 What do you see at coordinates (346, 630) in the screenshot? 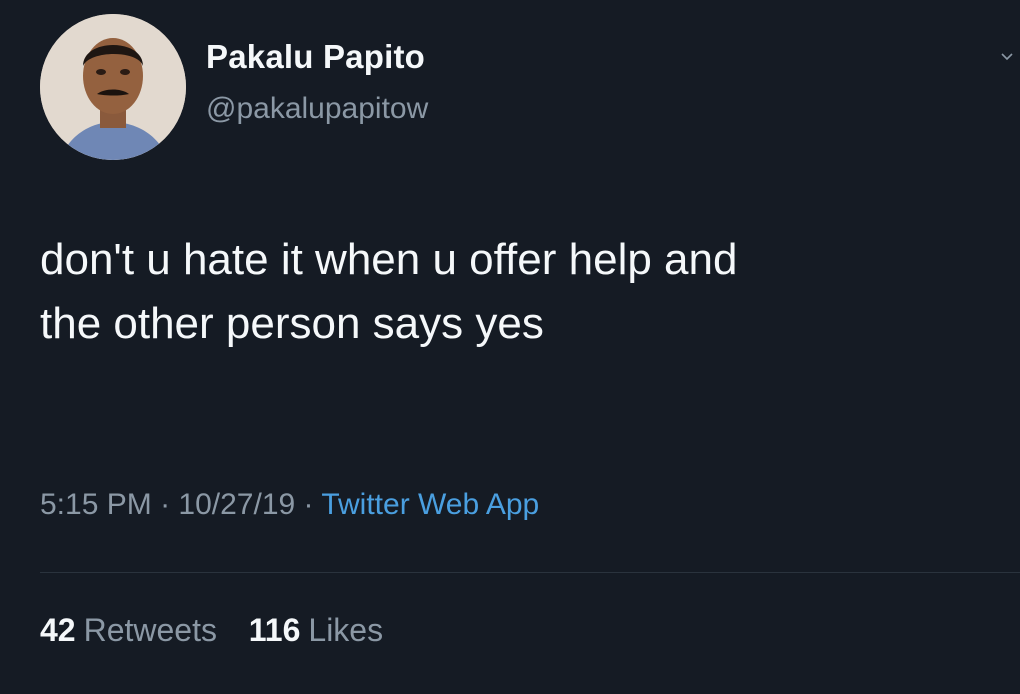
I see `likes-label: Likes` at bounding box center [346, 630].